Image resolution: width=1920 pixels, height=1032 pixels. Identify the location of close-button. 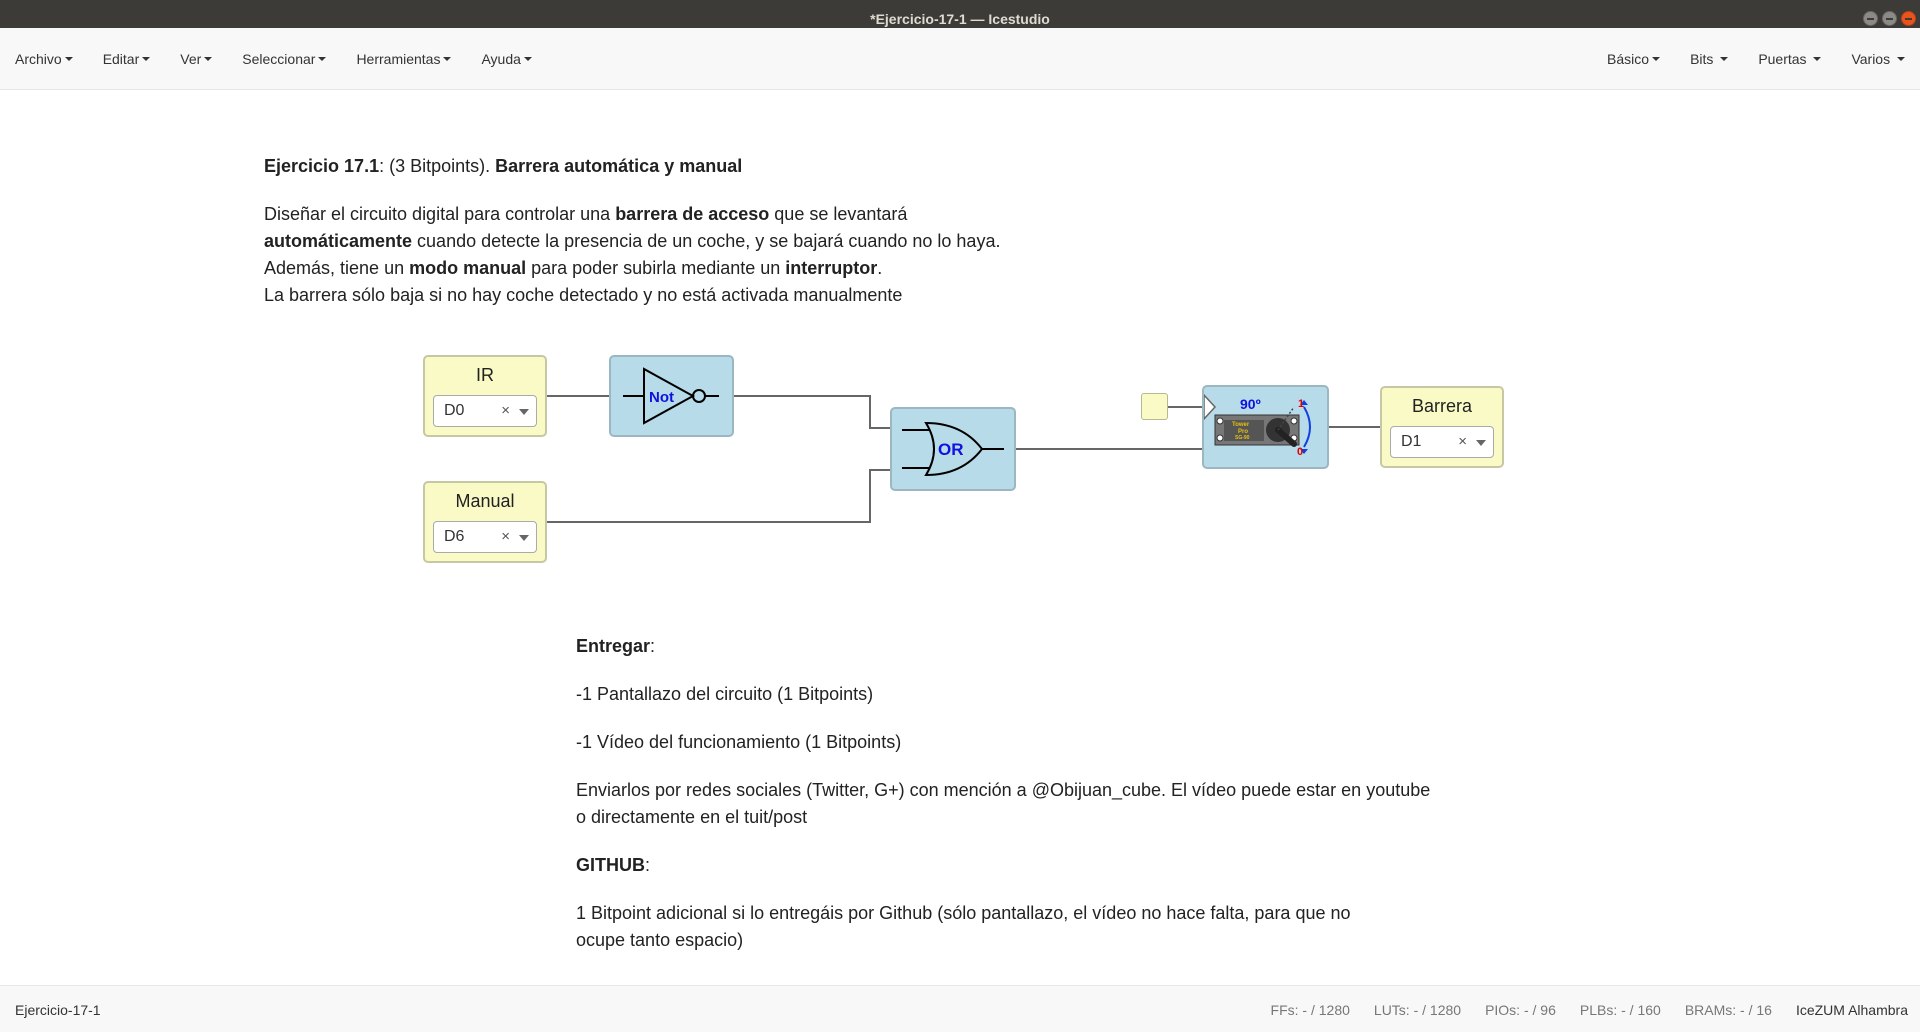
(1908, 18).